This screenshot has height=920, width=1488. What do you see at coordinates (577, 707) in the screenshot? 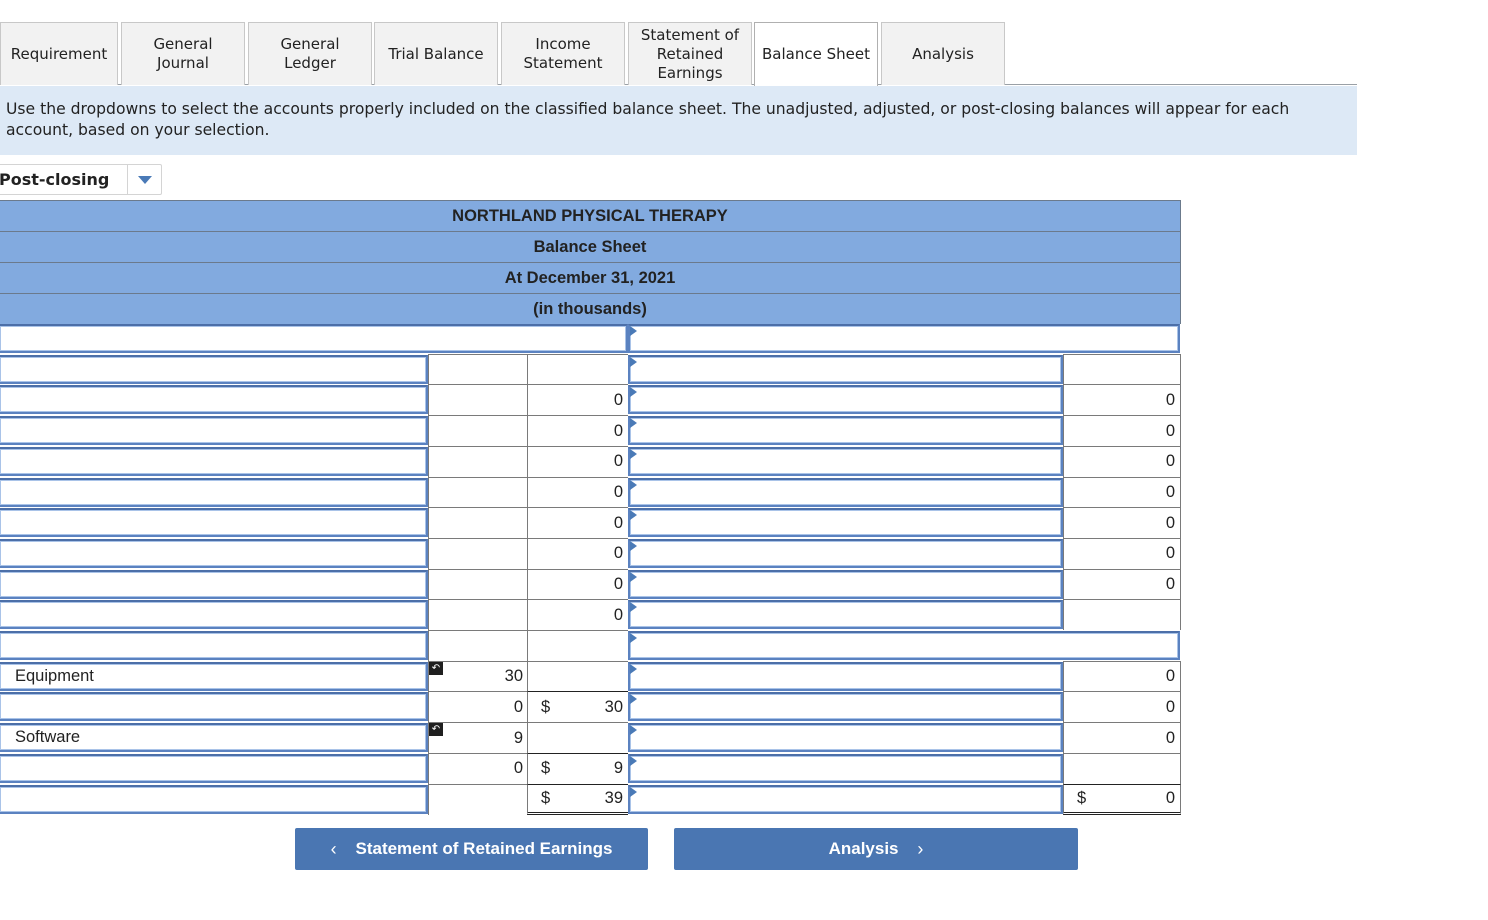
I see `left-amount-2: $30` at bounding box center [577, 707].